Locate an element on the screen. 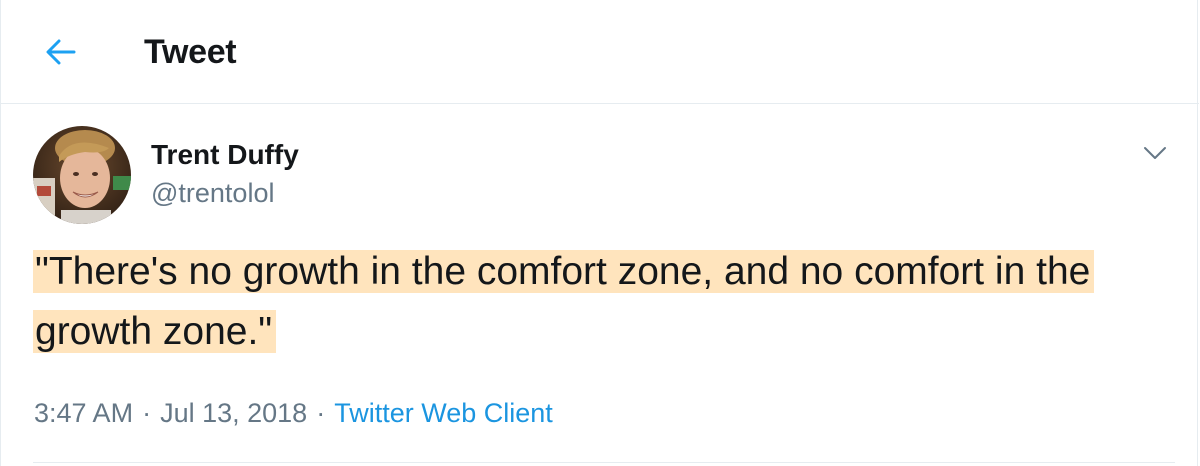 Image resolution: width=1200 pixels, height=466 pixels. tweet-date: Jul 13, 2018 is located at coordinates (233, 413).